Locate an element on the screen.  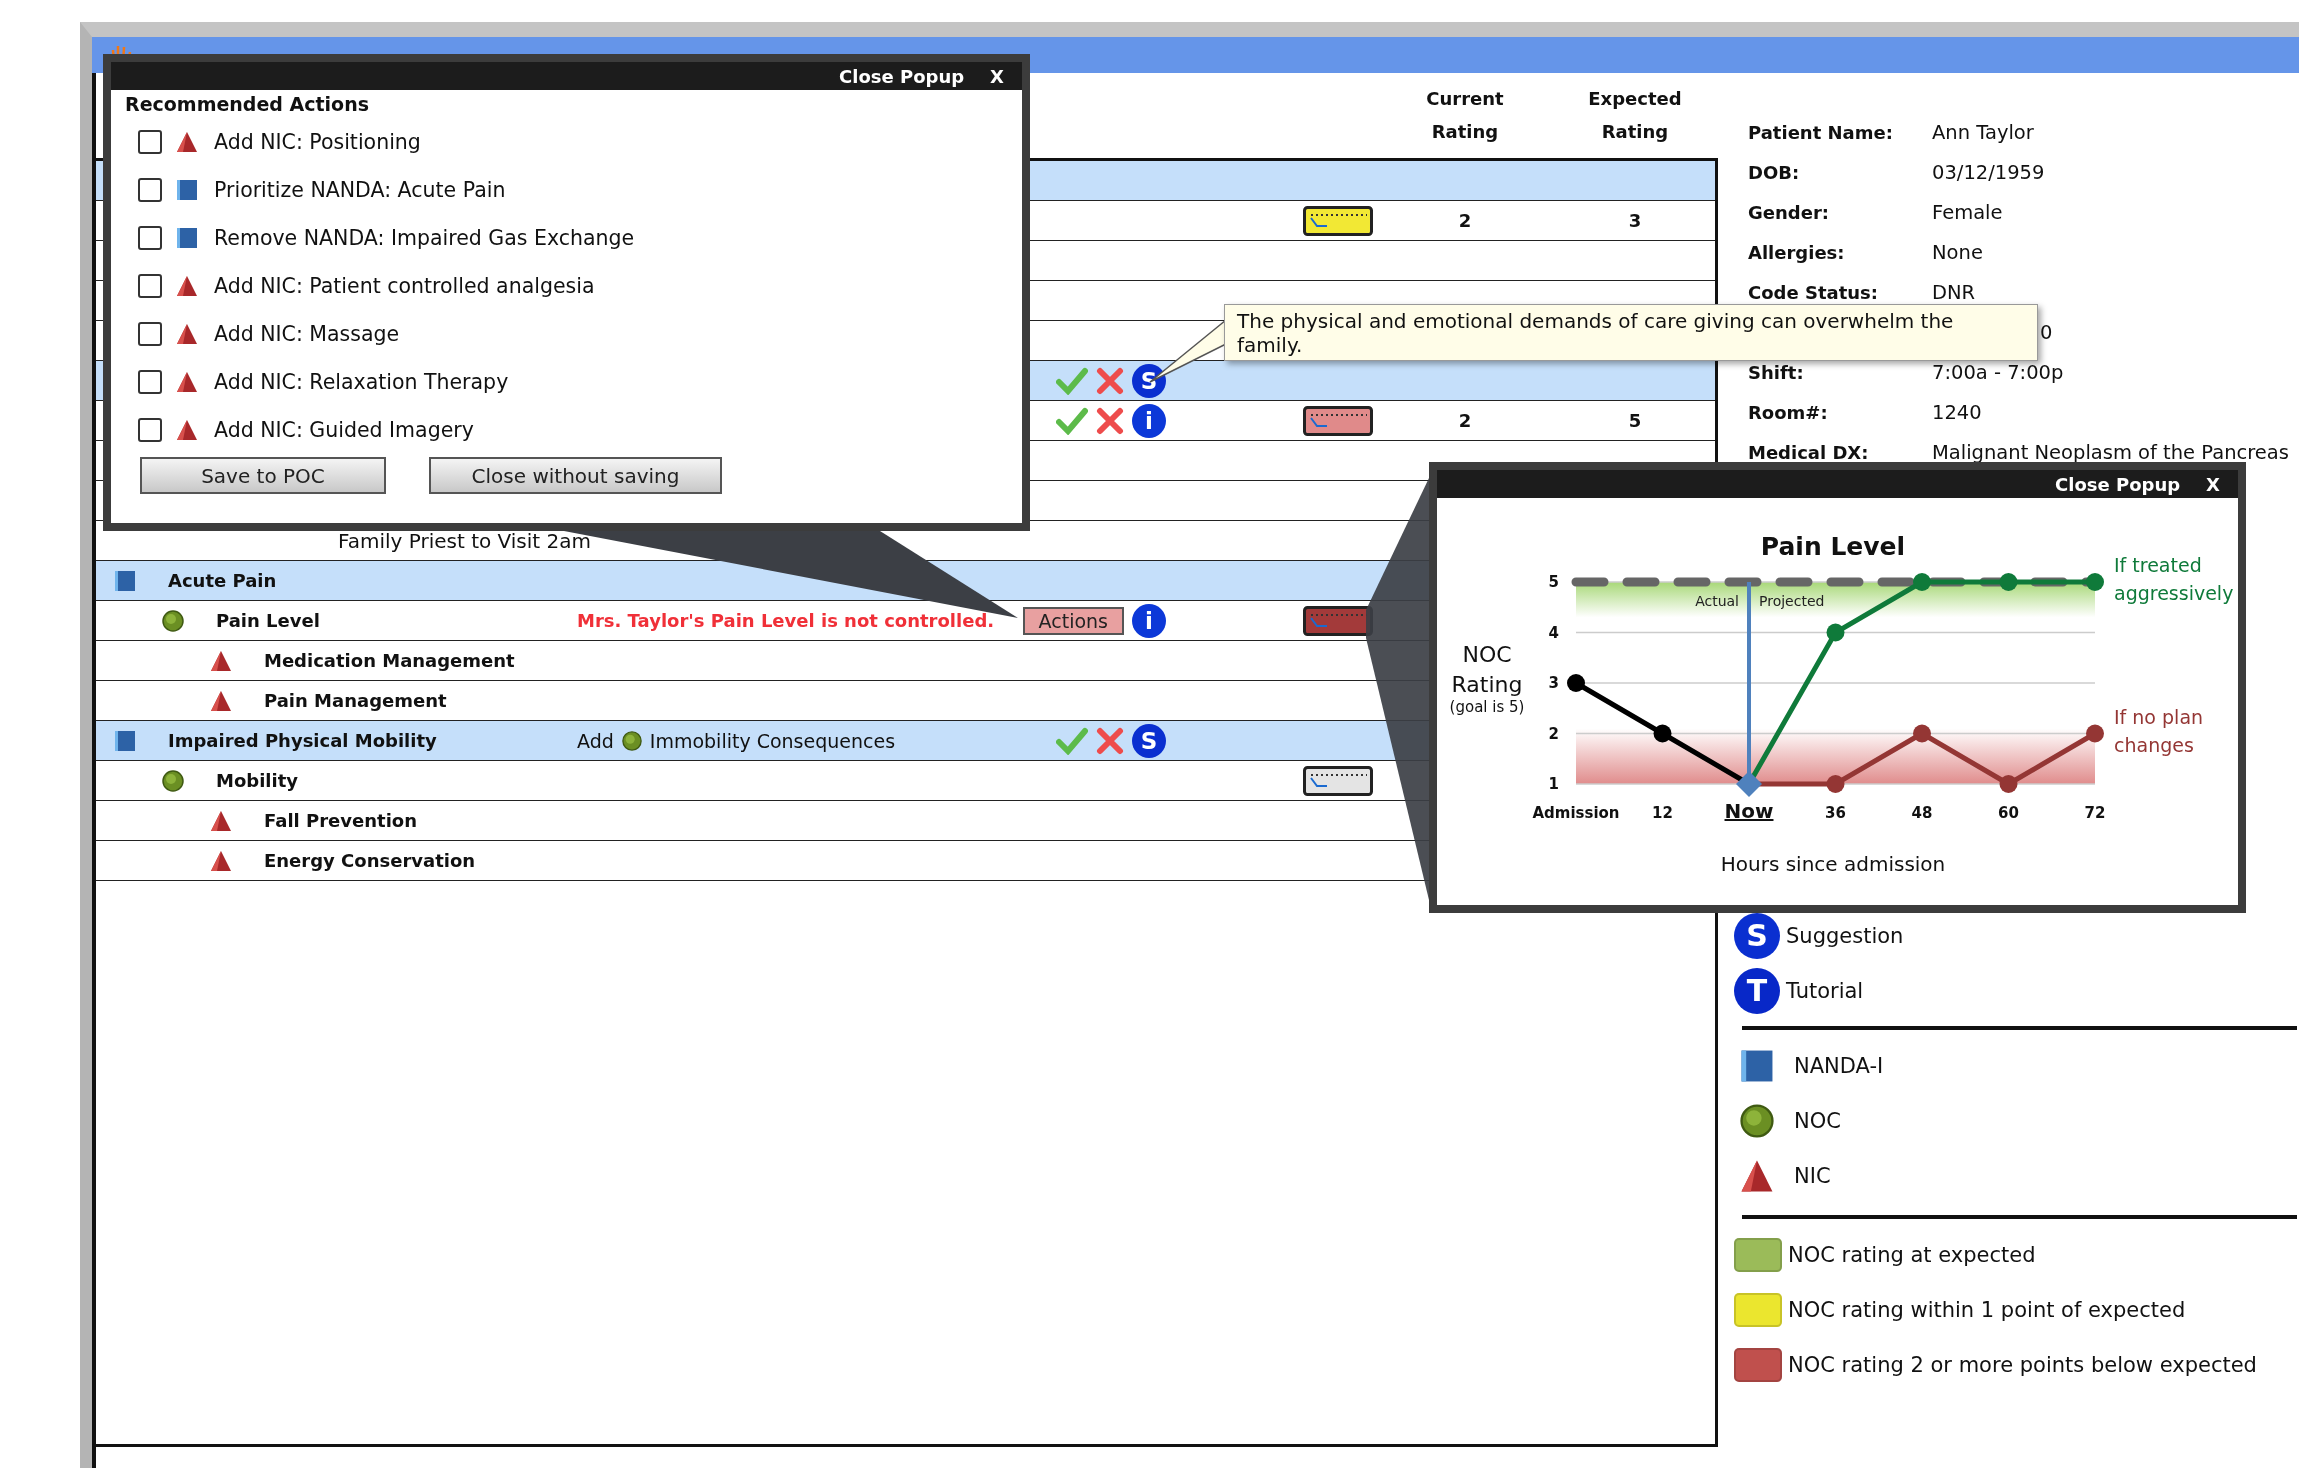
diagnosis-label: Impaired Physical Mobility is located at coordinates (302, 740).